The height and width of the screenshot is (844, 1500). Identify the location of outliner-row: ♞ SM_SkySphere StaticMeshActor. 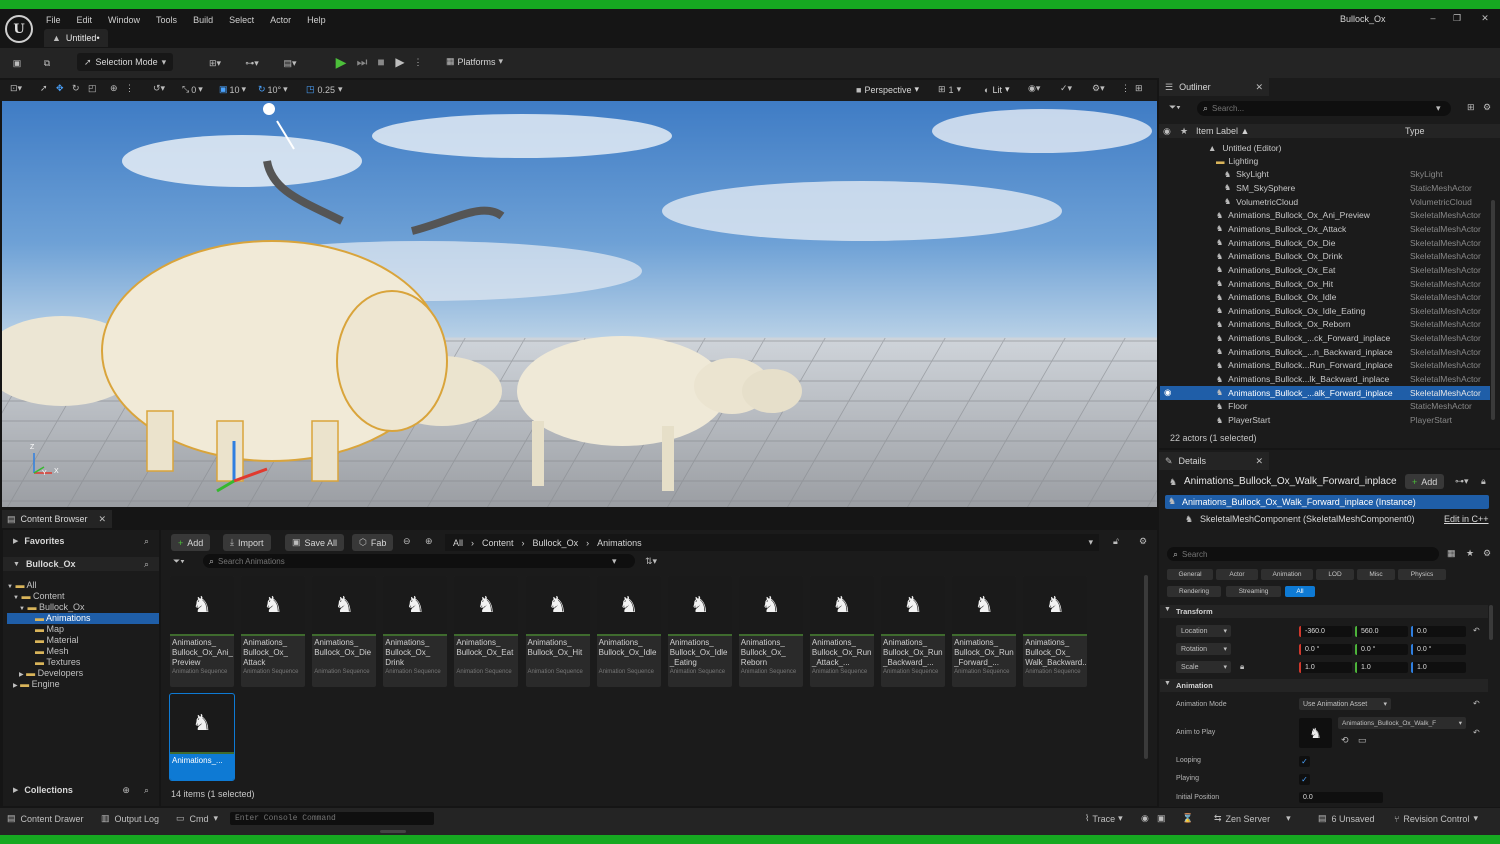
(1325, 188).